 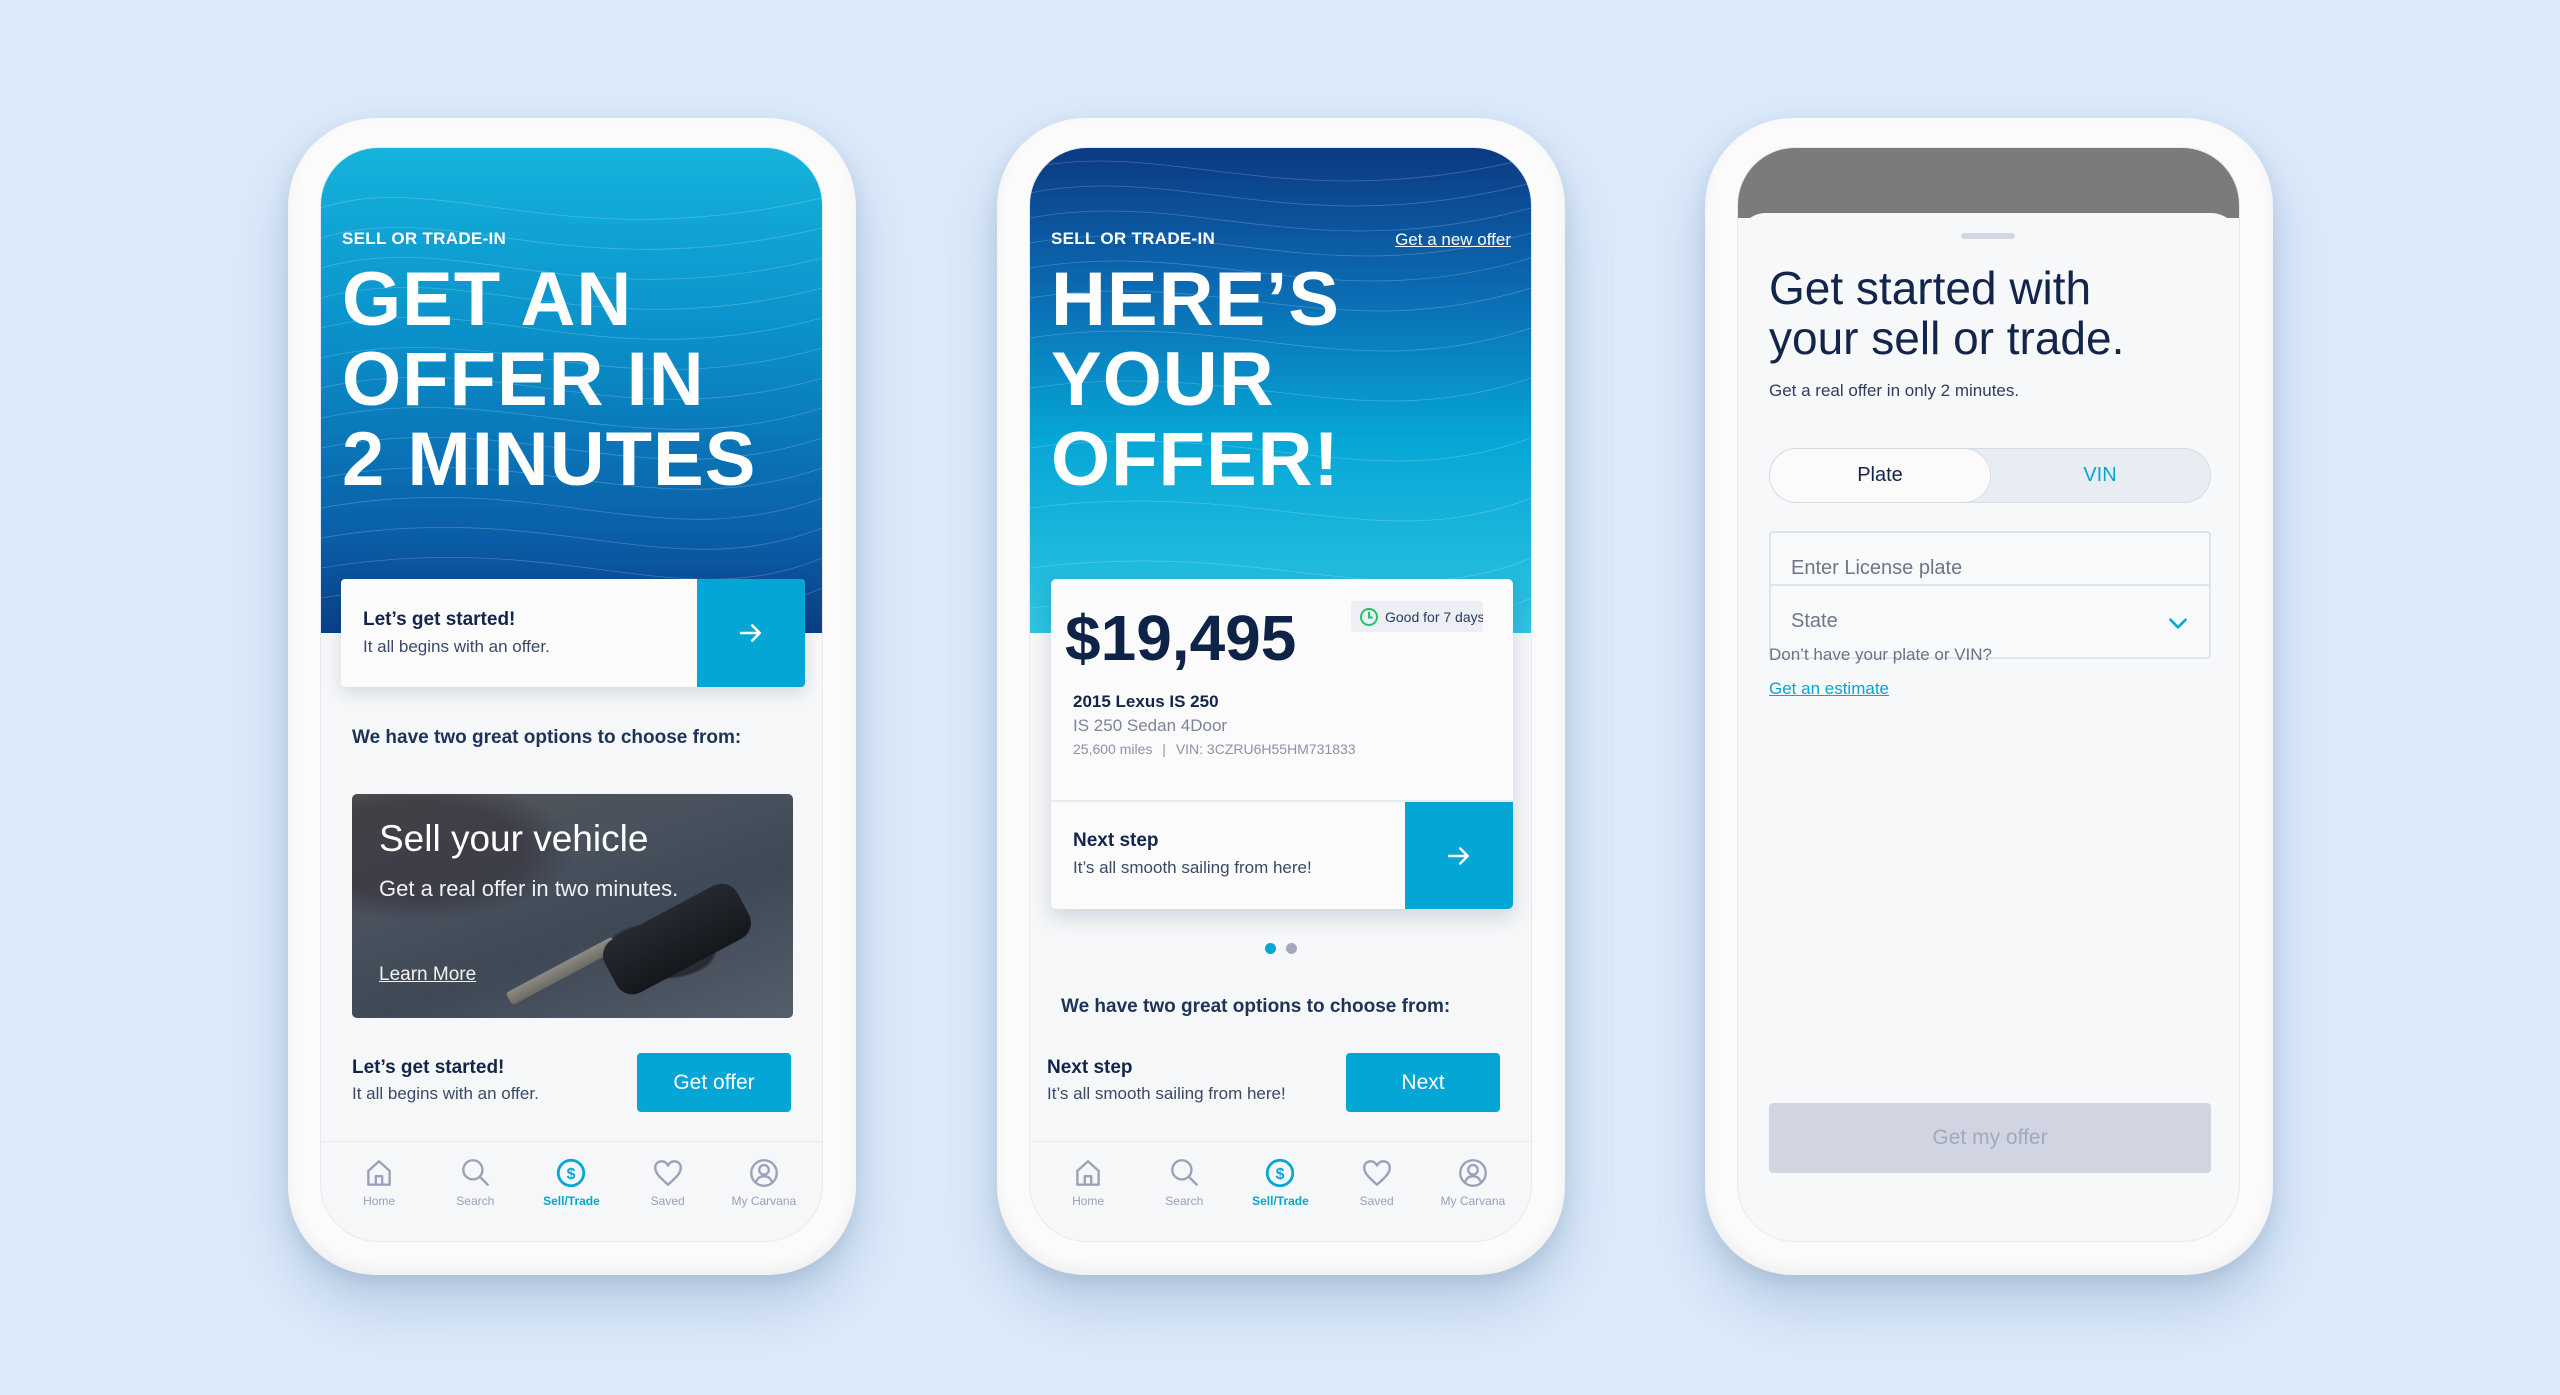 I want to click on hero-headline: GET AN OFFER IN 2 MINUTES, so click(x=549, y=380).